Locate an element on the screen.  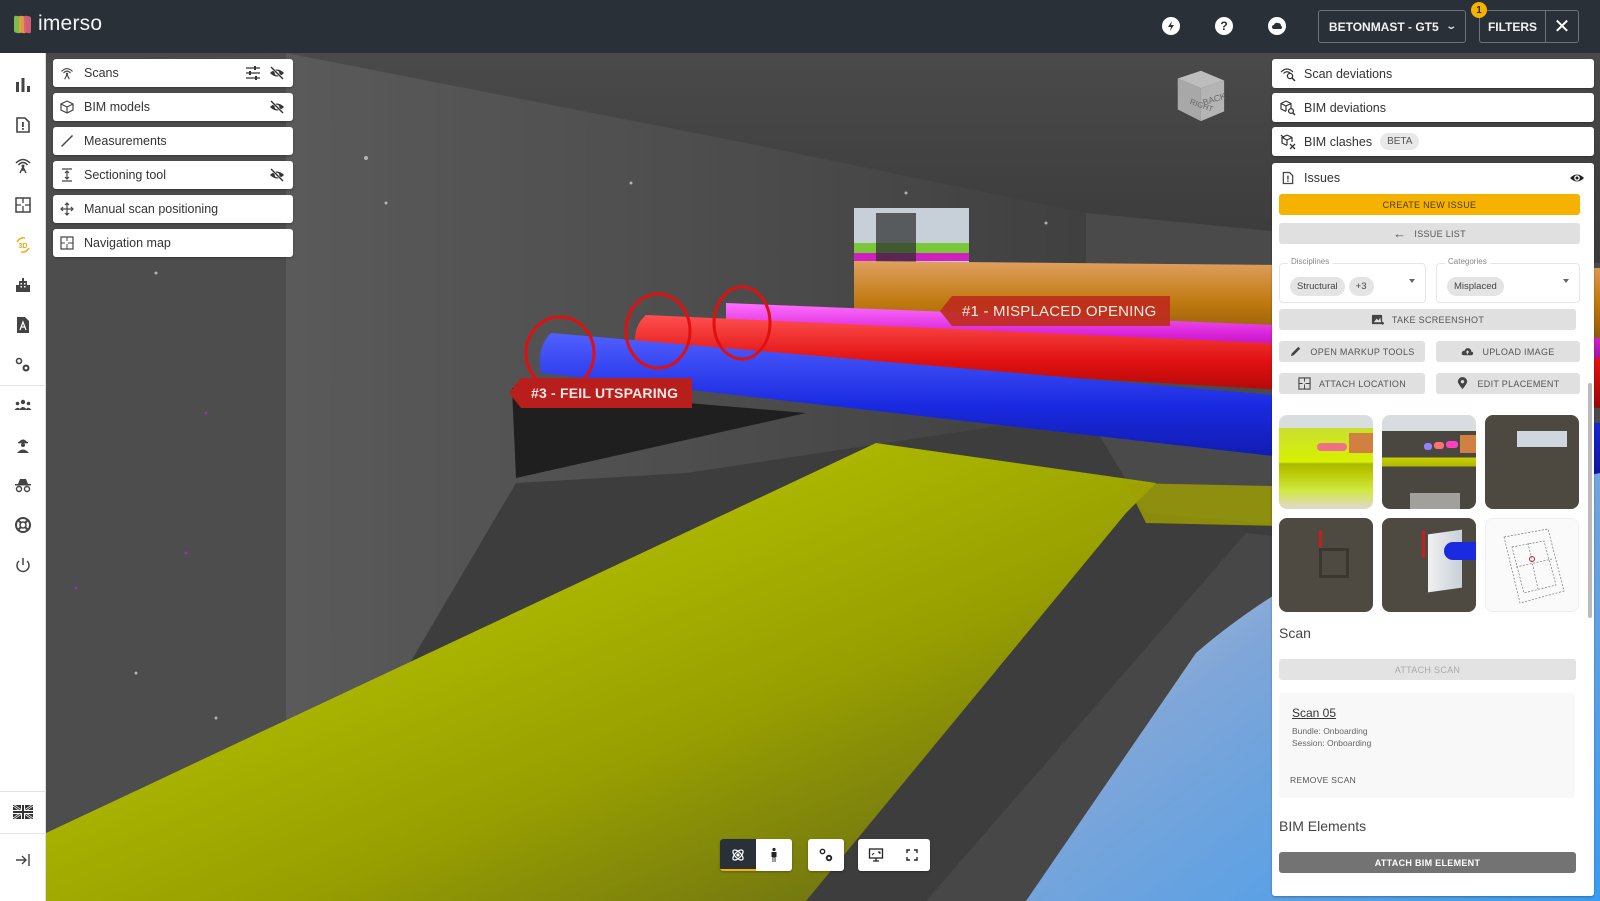
top-bar: imerso ? BETONMAST - GT5 ⌄ FILTERS ✕ 1 is located at coordinates (800, 26).